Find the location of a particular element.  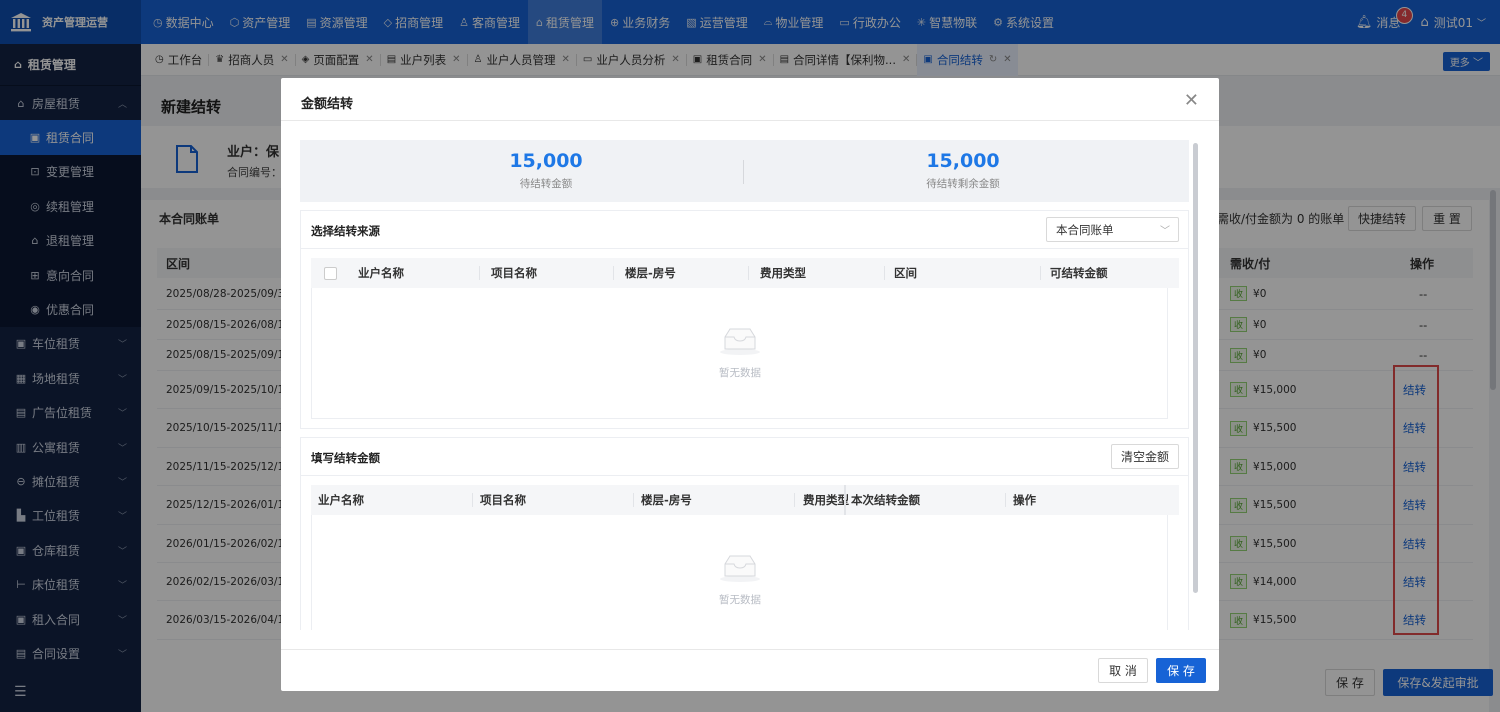

source-select: 本合同账单 ﹀ is located at coordinates (1112, 229).